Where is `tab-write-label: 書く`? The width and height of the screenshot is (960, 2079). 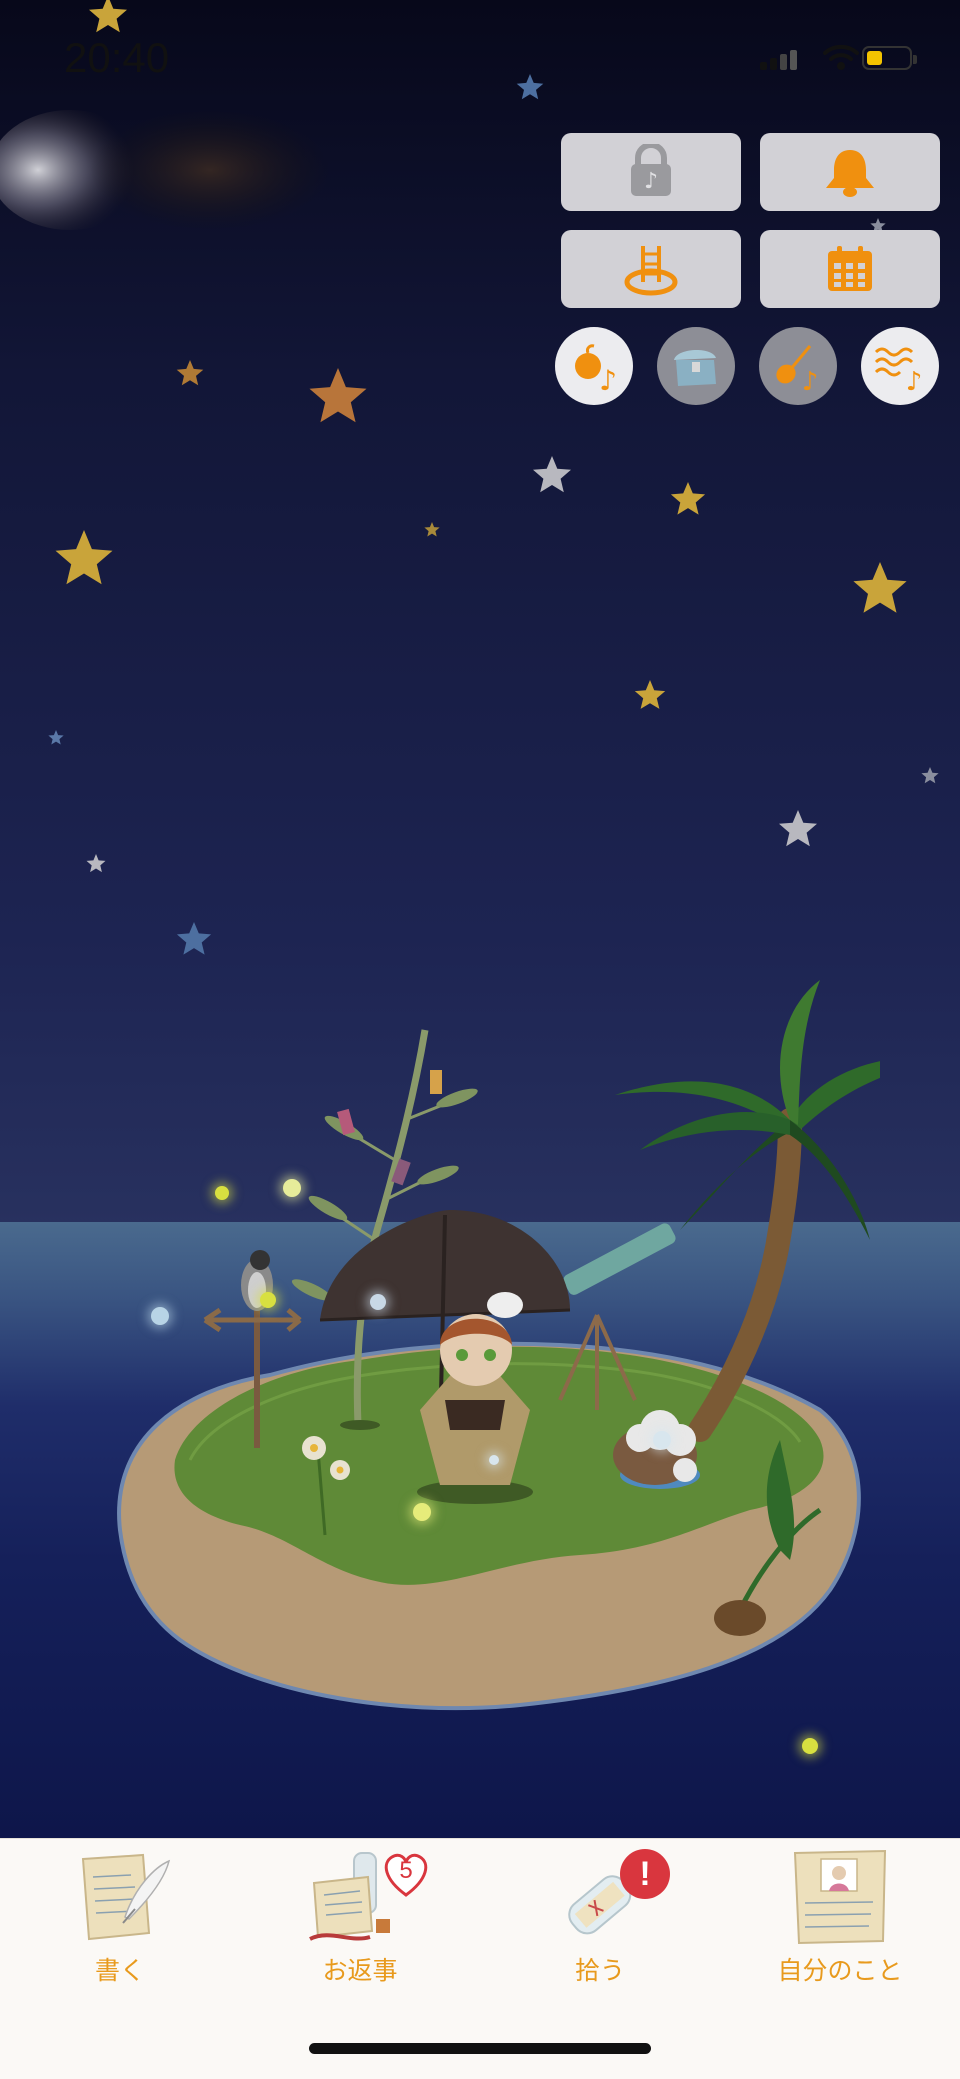
tab-write-label: 書く is located at coordinates (119, 1970).